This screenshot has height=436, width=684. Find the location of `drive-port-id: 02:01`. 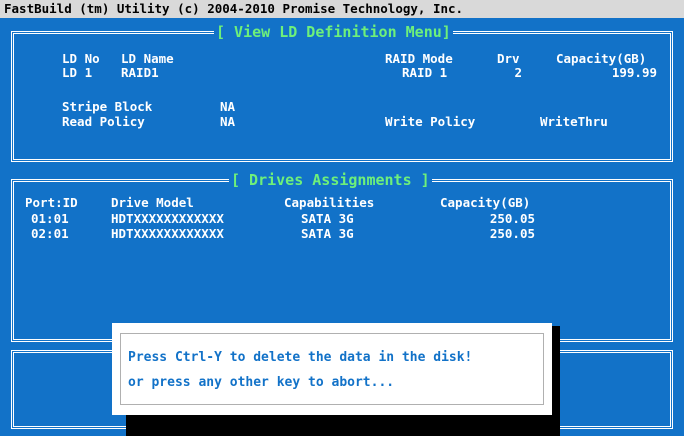

drive-port-id: 02:01 is located at coordinates (50, 233).